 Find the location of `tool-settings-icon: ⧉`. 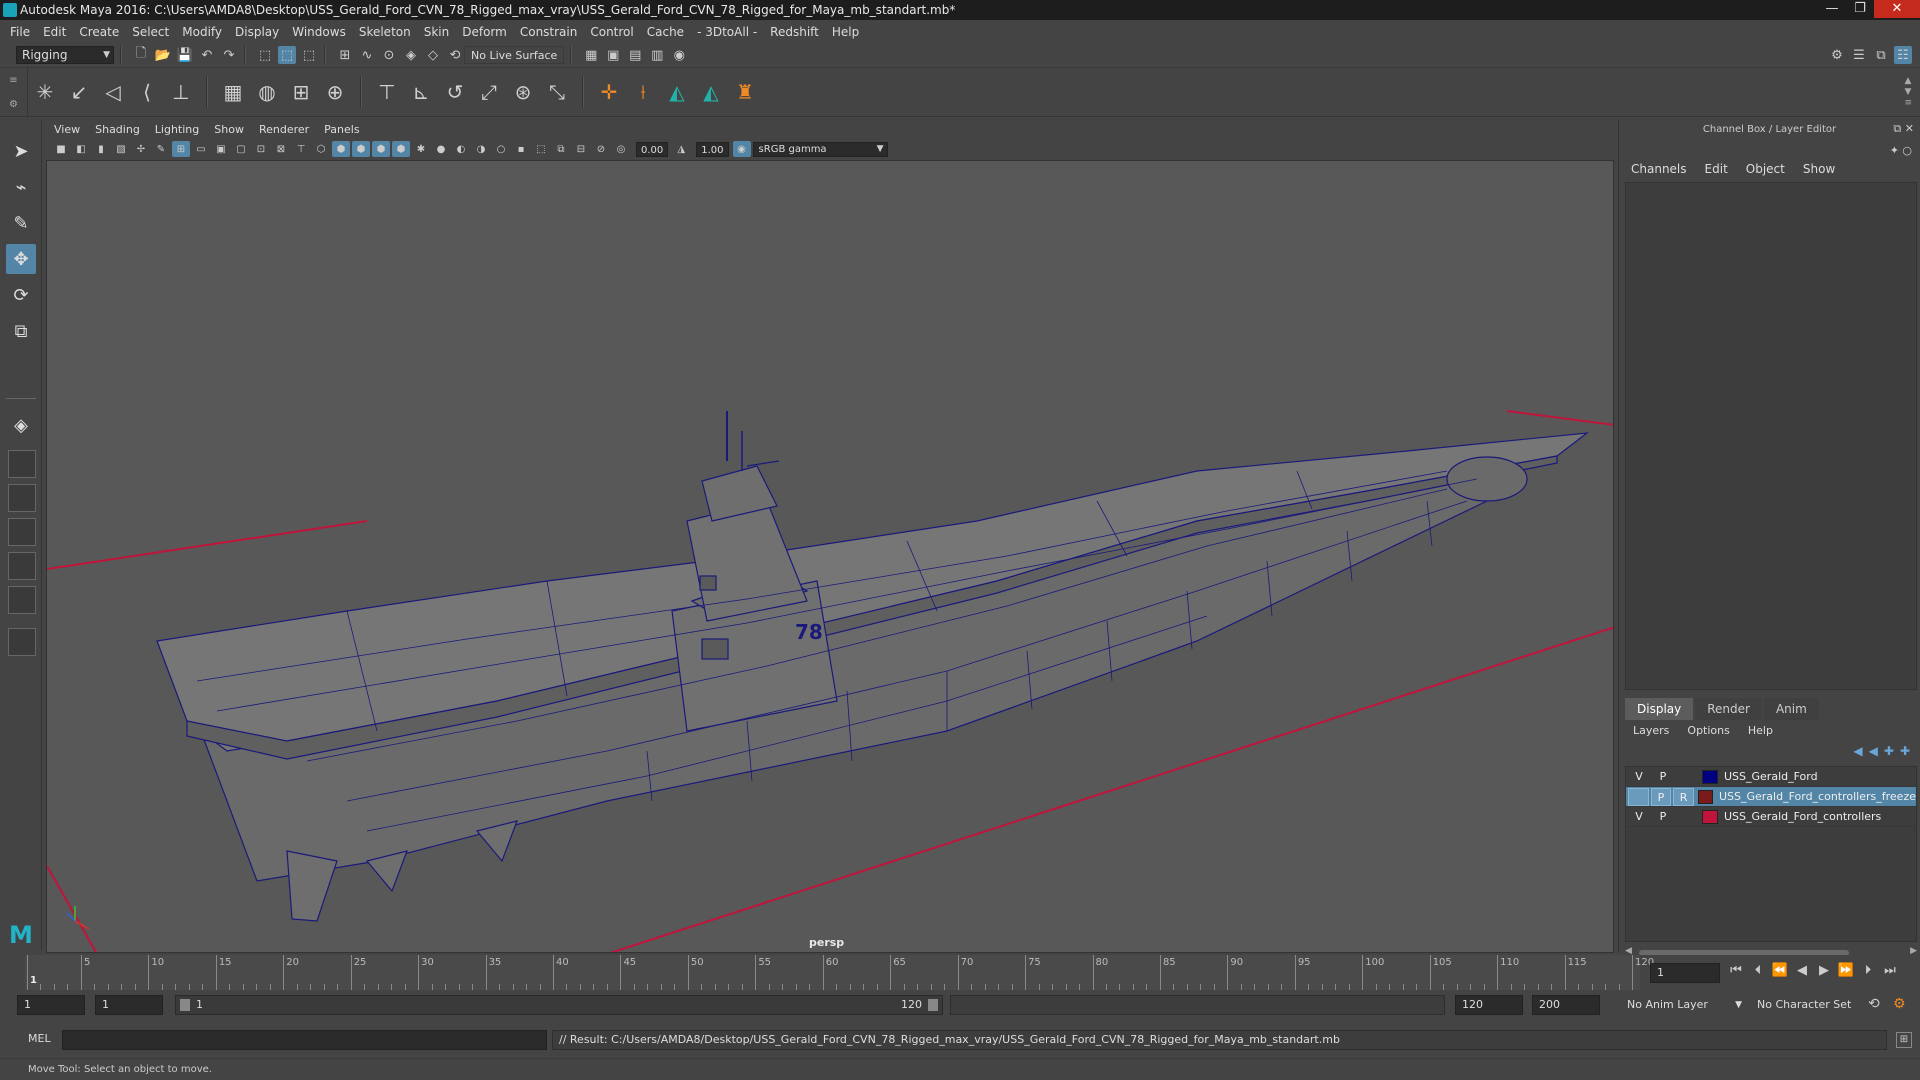

tool-settings-icon: ⧉ is located at coordinates (1881, 55).